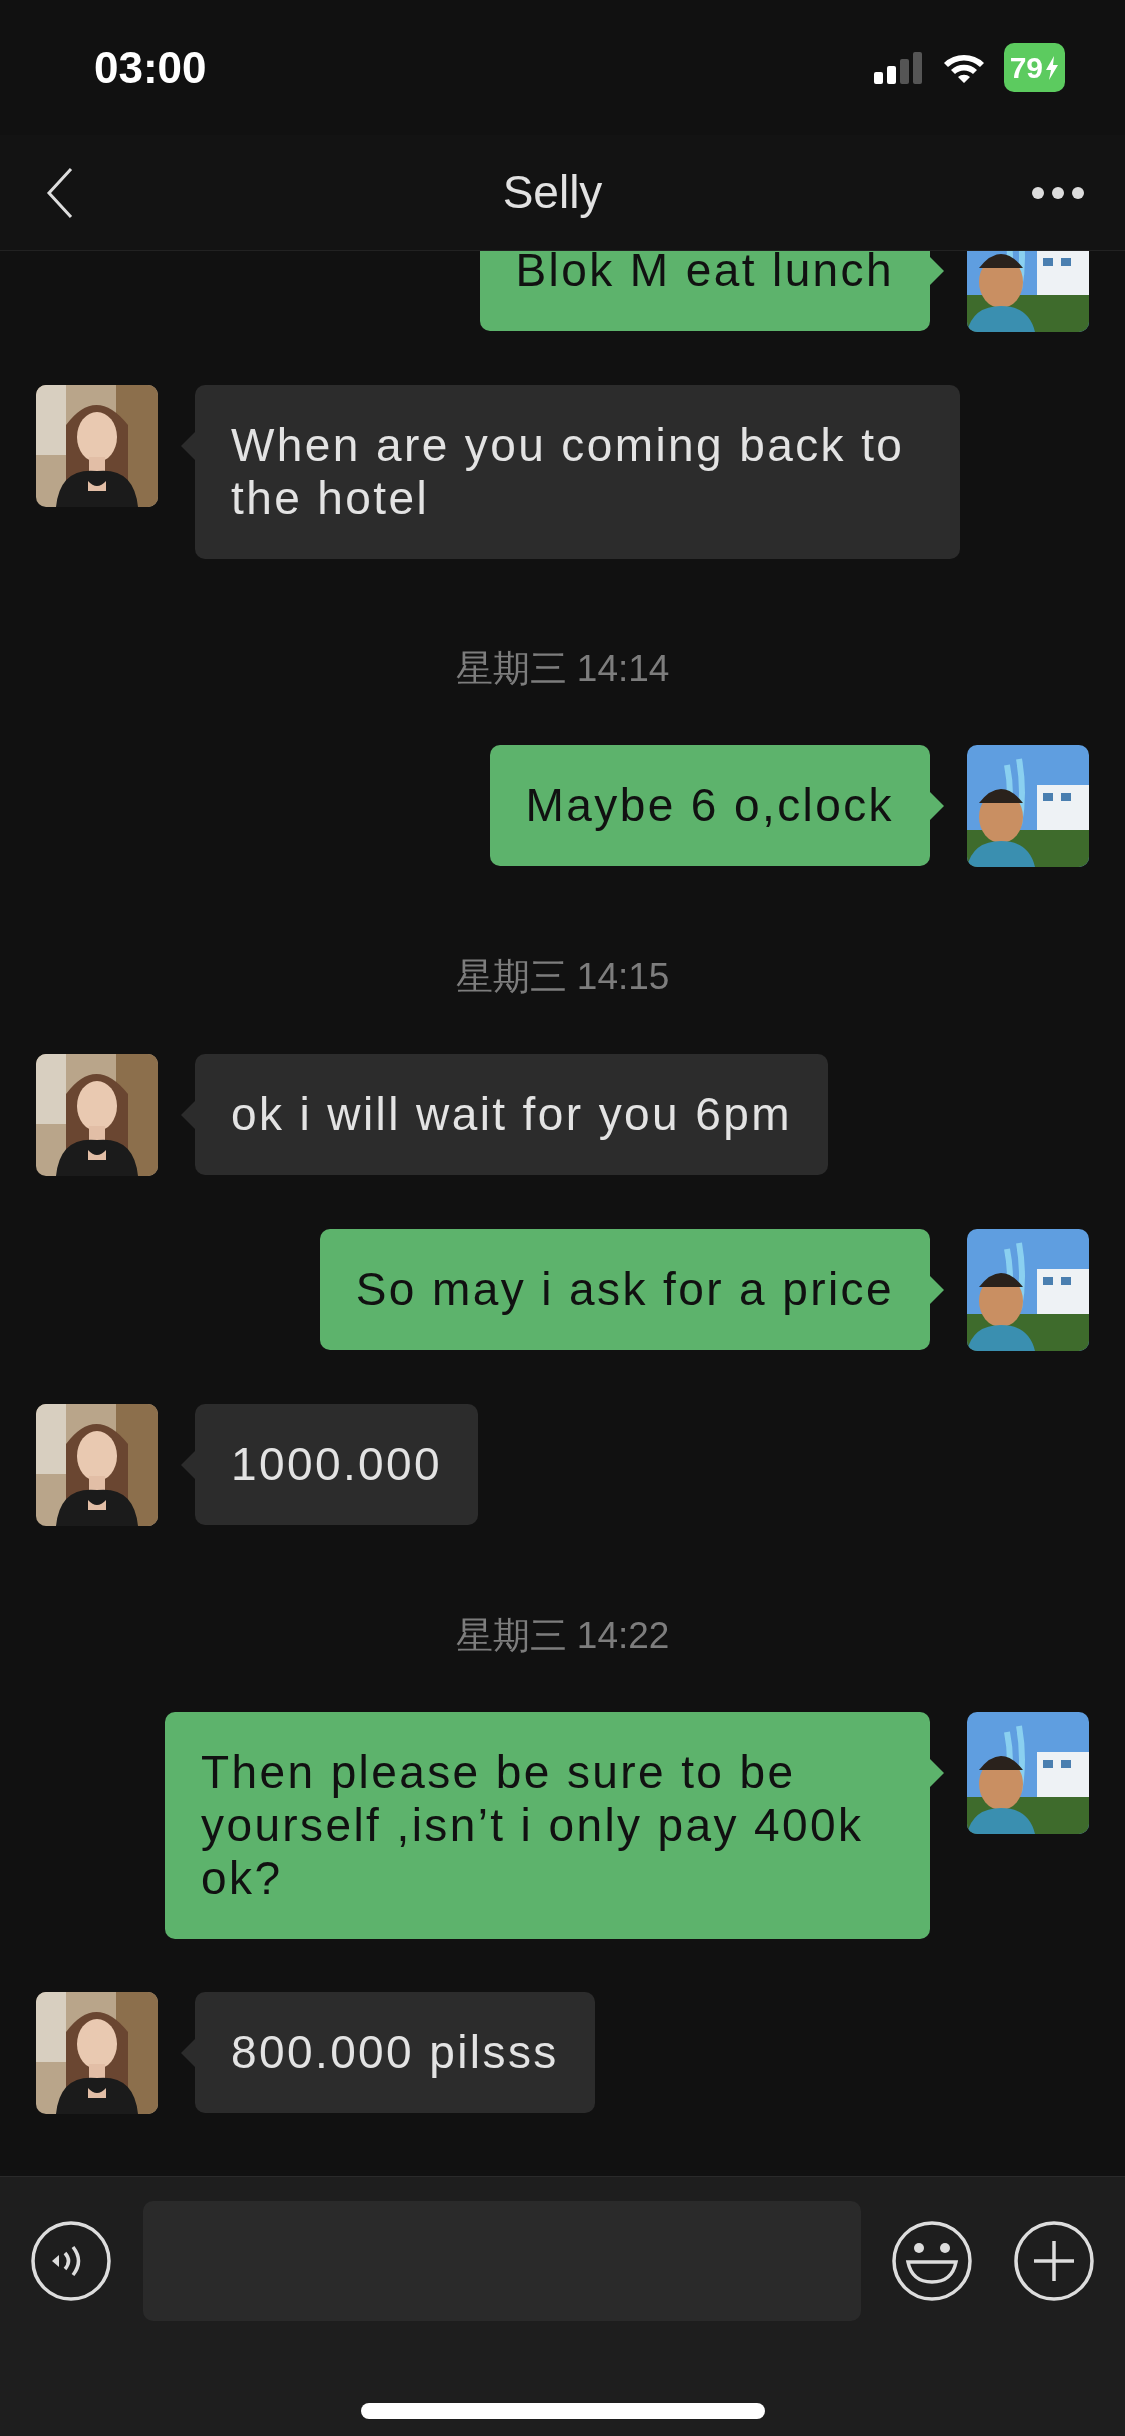 The height and width of the screenshot is (2436, 1125). What do you see at coordinates (704, 291) in the screenshot?
I see `message-bubble: Blok M eat lunch` at bounding box center [704, 291].